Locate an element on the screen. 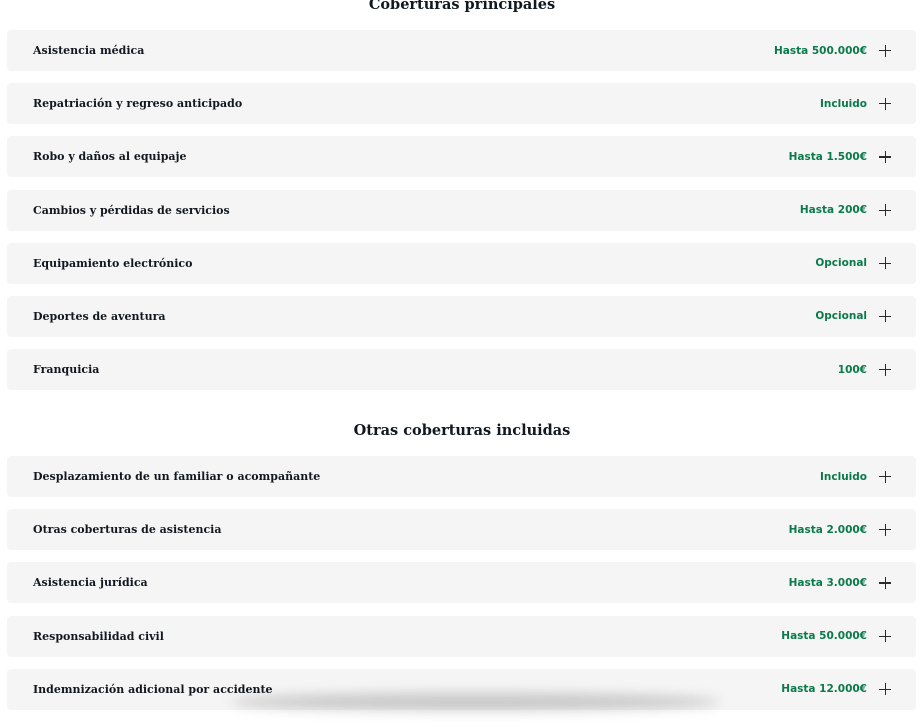 The width and height of the screenshot is (924, 722). coverage-value: 100€ is located at coordinates (852, 369).